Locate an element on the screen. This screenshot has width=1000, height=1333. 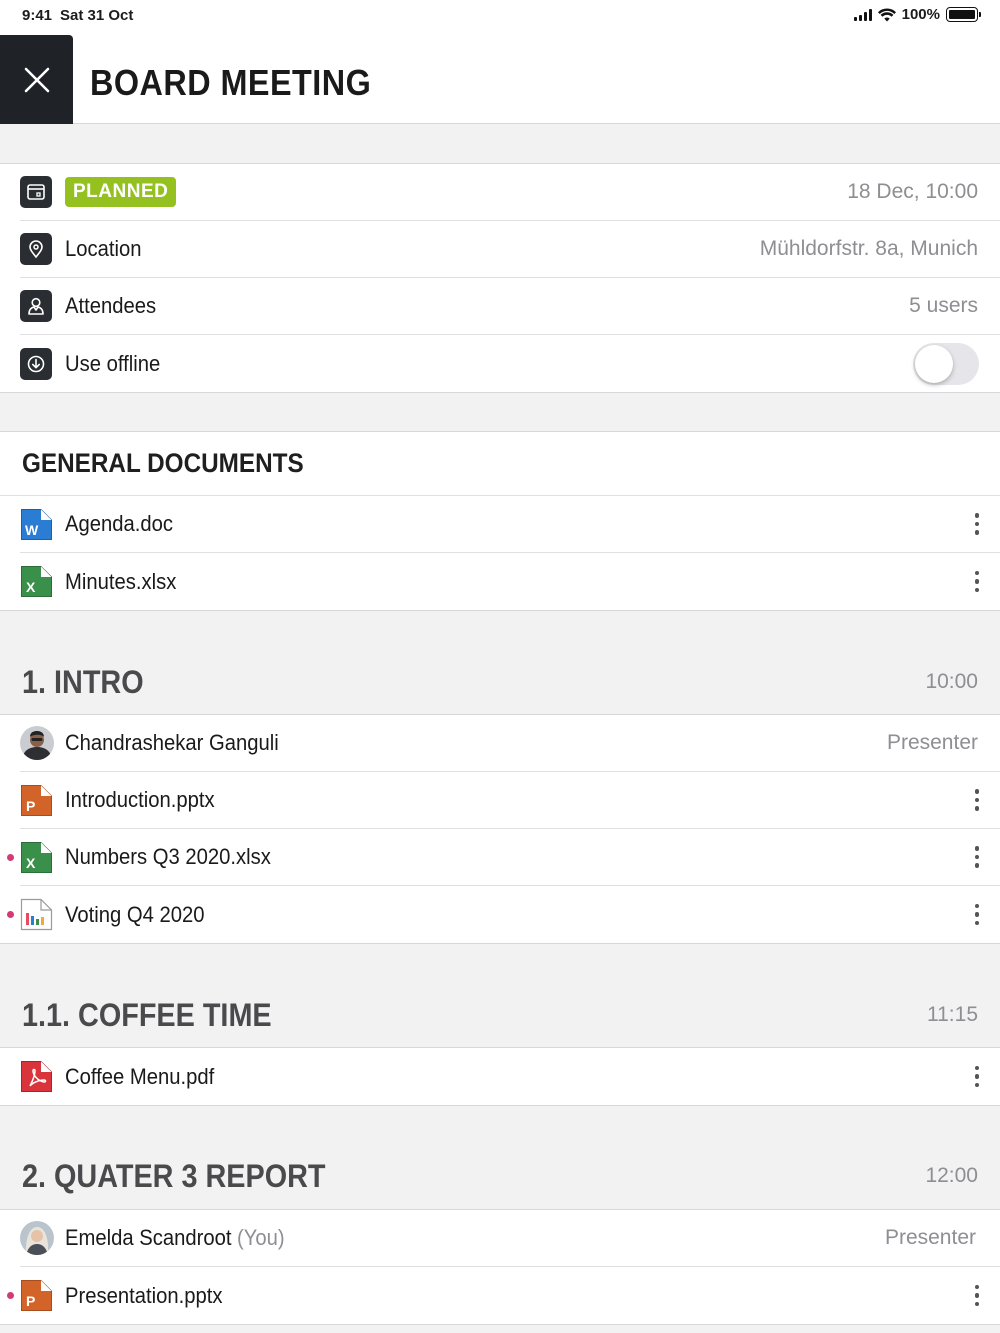
agenda-title: 1. INTRO is located at coordinates (83, 682).